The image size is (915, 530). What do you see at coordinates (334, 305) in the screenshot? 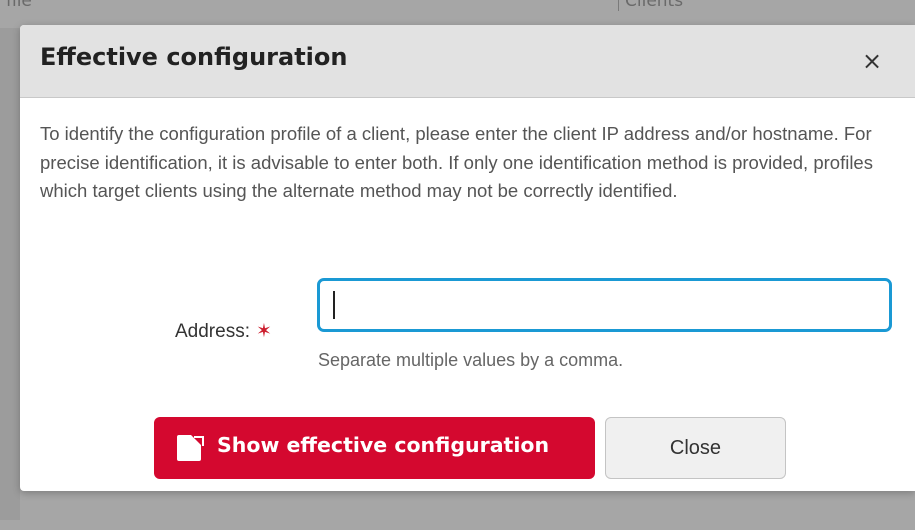
I see `text-caret` at bounding box center [334, 305].